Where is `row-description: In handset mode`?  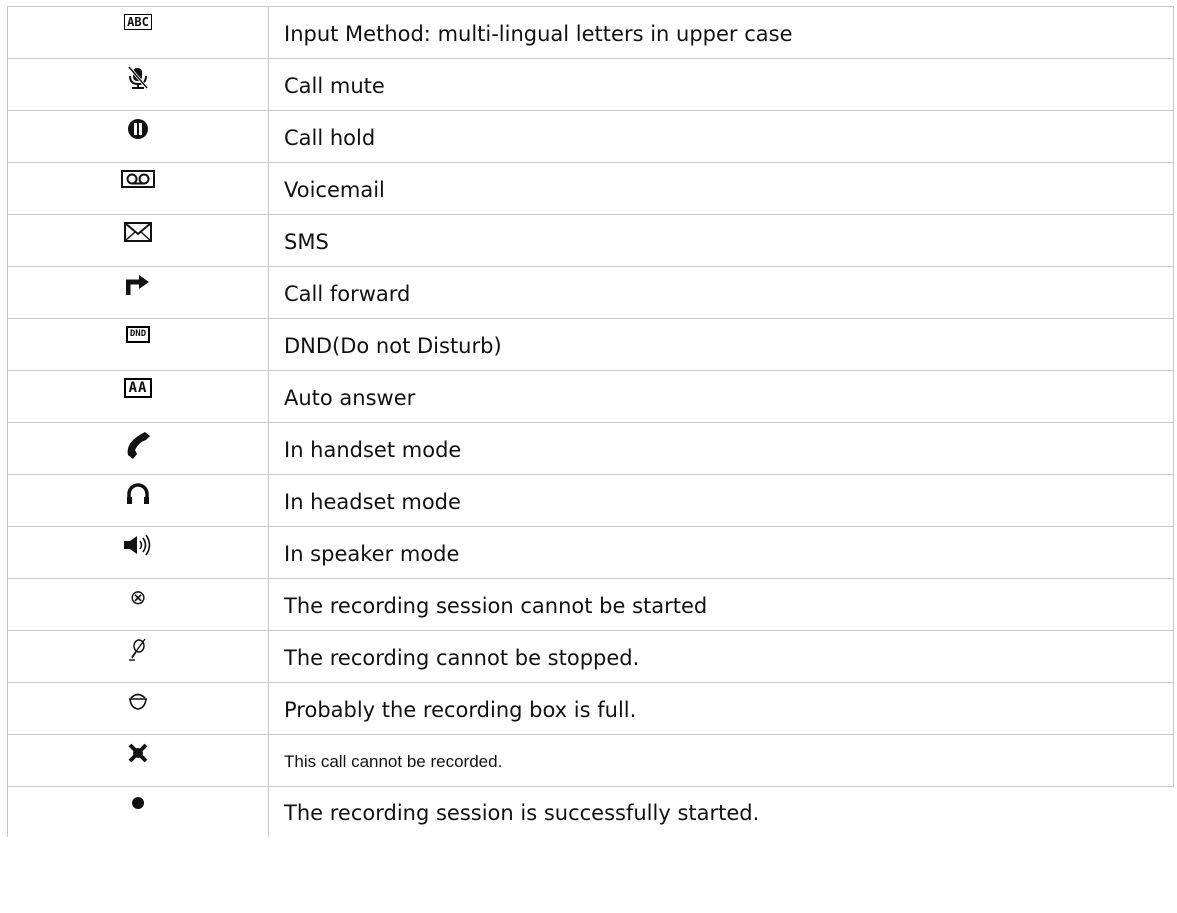 row-description: In handset mode is located at coordinates (721, 448).